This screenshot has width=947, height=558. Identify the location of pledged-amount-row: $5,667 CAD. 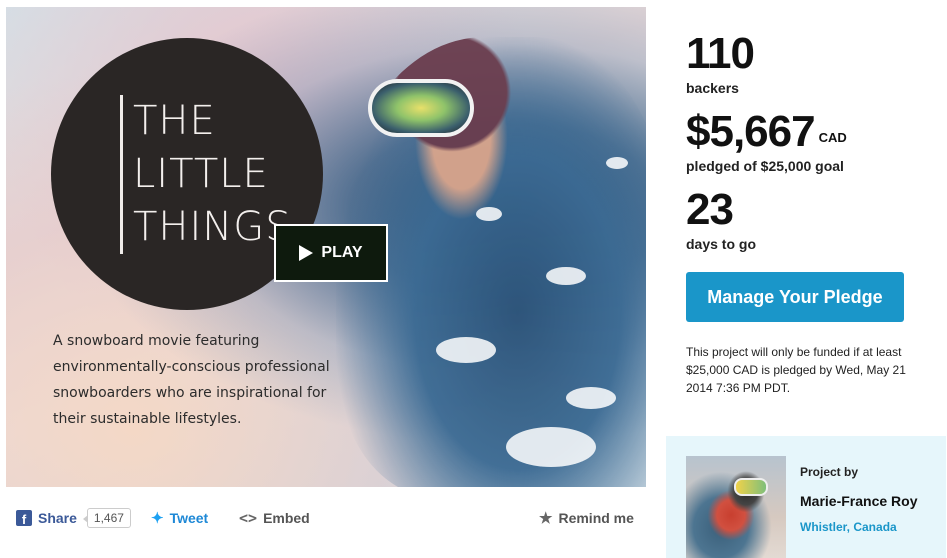
(811, 132).